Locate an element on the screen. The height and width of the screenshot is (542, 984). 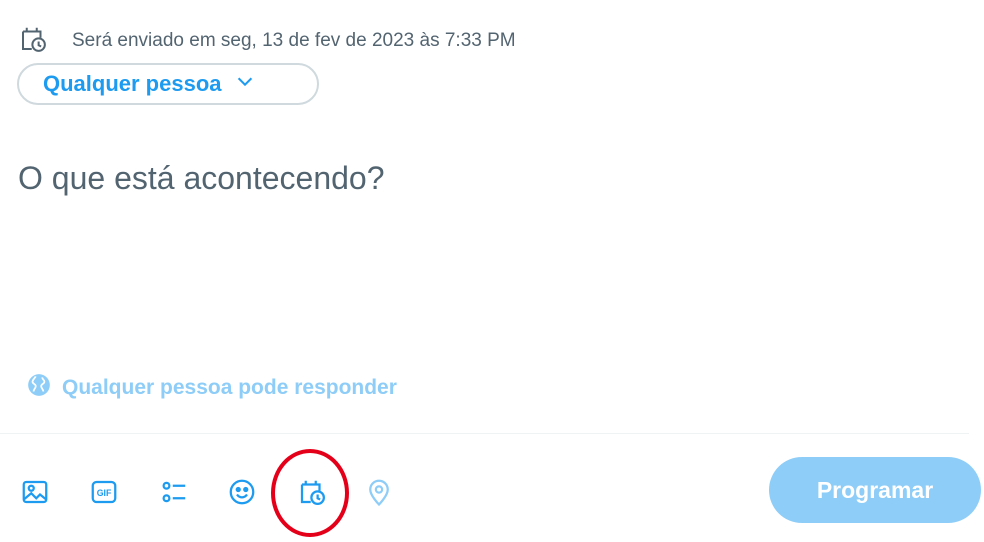
audience-label: Qualquer pessoa is located at coordinates (132, 83).